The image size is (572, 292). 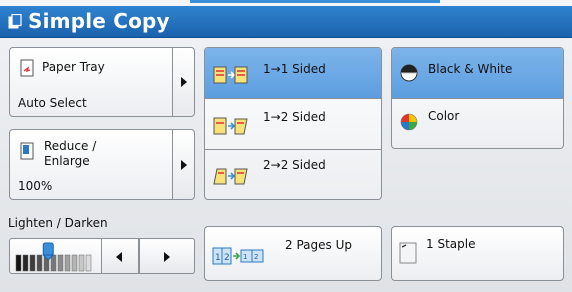 I want to click on paper-tray-more-button, so click(x=183, y=82).